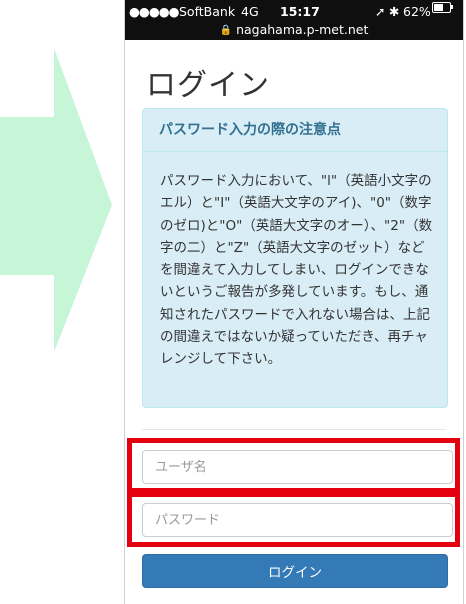 Image resolution: width=466 pixels, height=604 pixels. I want to click on battery-nub, so click(452, 7).